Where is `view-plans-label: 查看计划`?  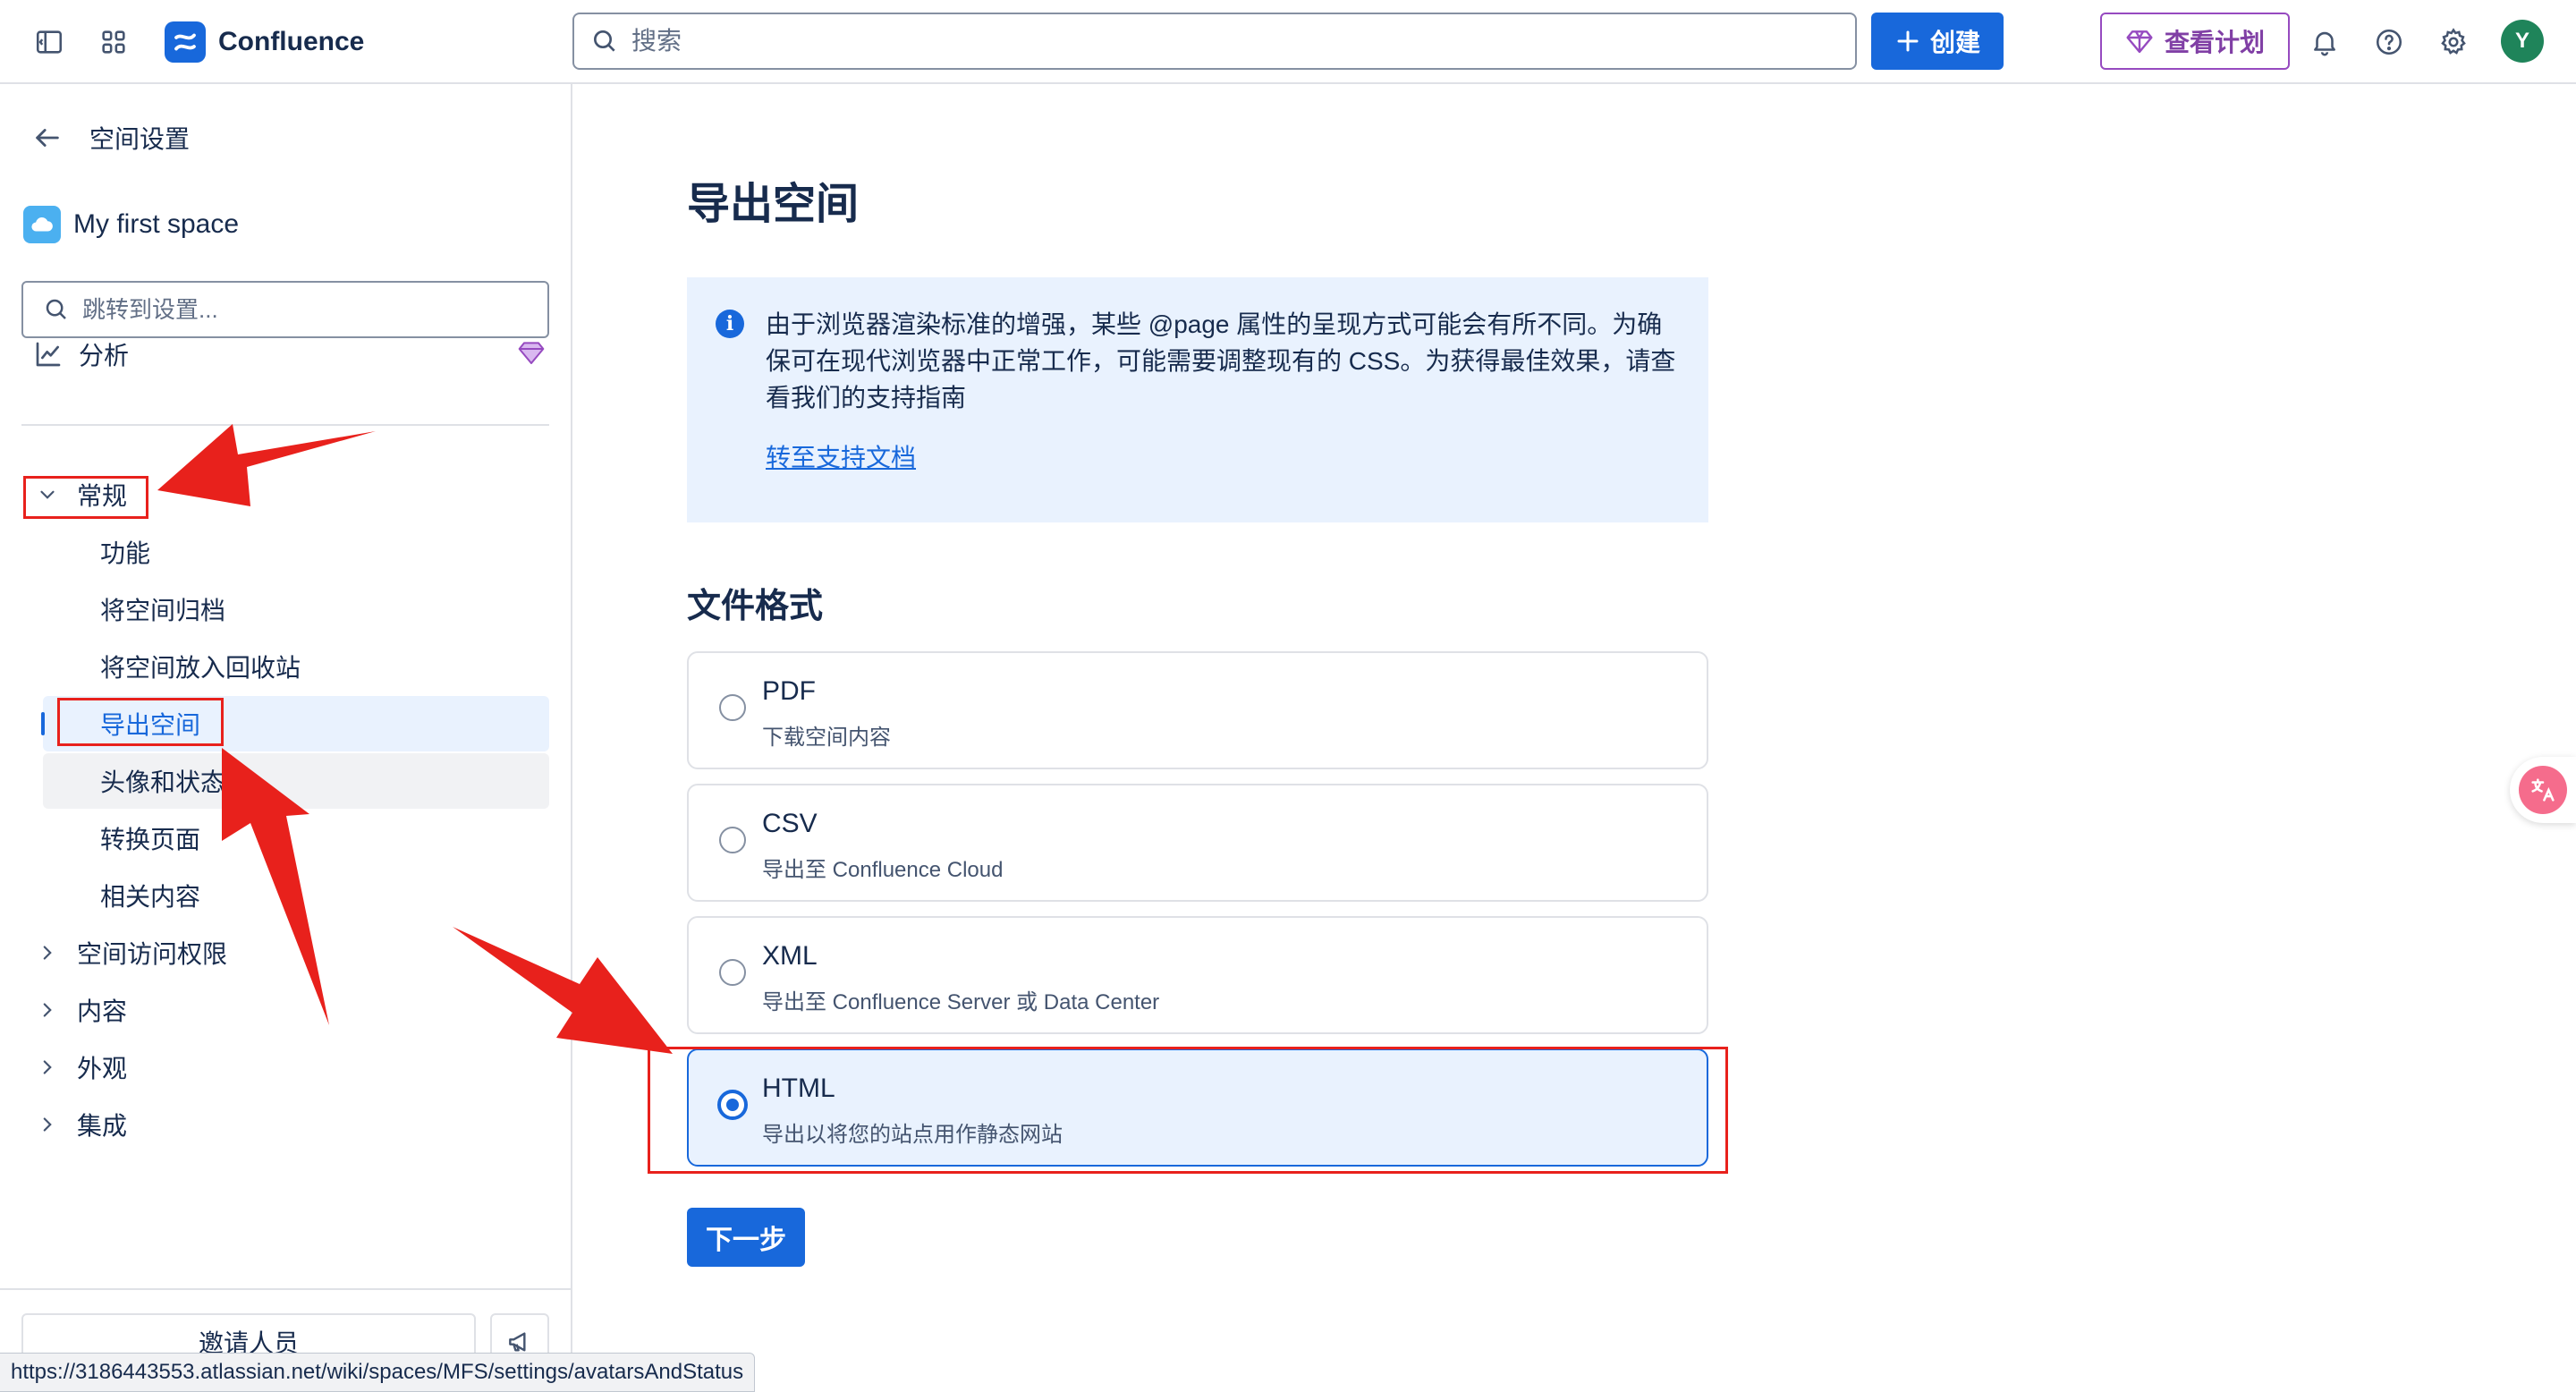
view-plans-label: 查看计划 is located at coordinates (2214, 42).